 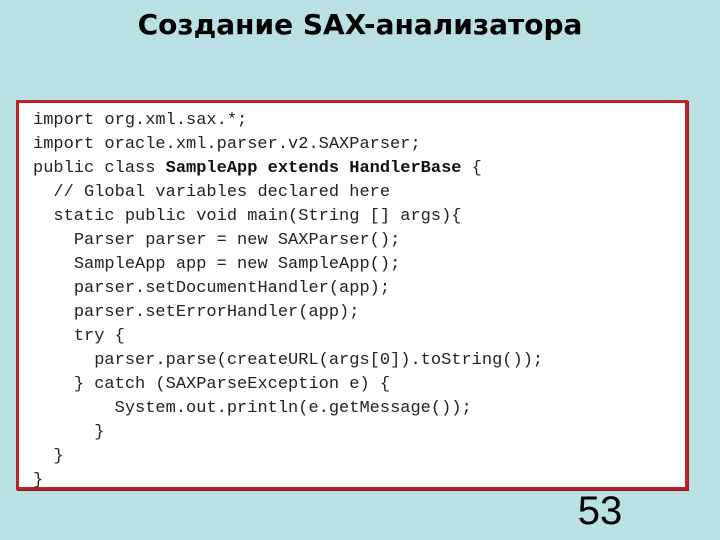 I want to click on code-token: public class, so click(x=99, y=168).